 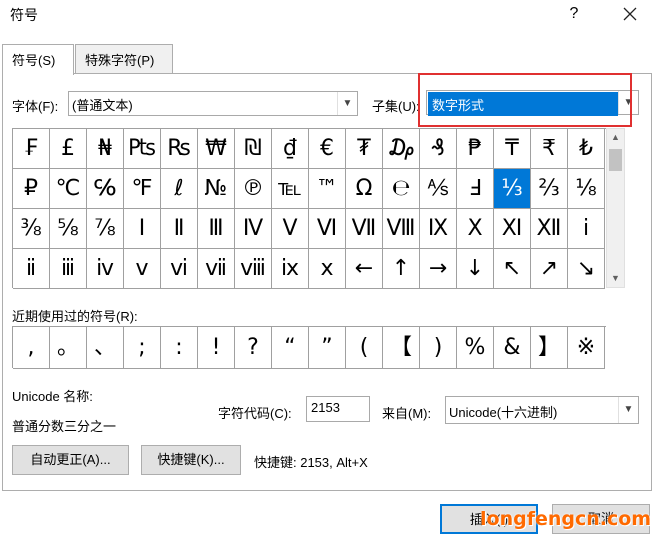 I want to click on symbol-cell: ⅹ, so click(x=327, y=269).